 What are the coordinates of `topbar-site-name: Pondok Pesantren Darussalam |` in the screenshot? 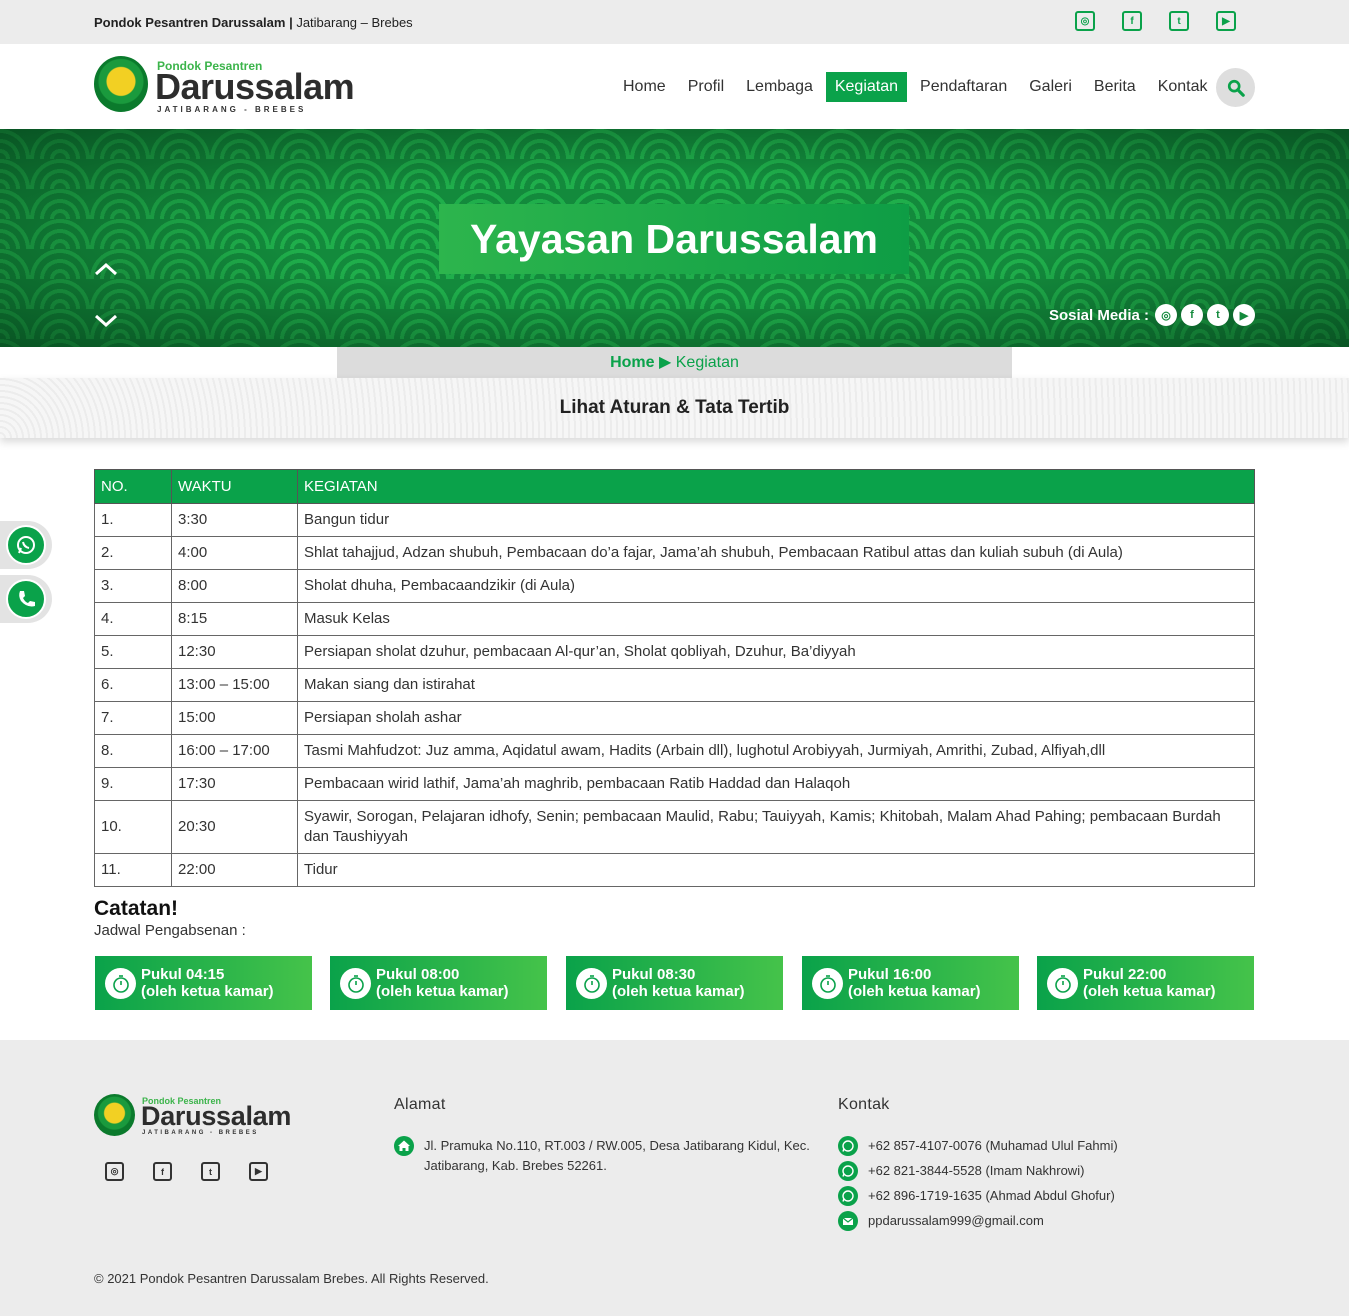 It's located at (193, 22).